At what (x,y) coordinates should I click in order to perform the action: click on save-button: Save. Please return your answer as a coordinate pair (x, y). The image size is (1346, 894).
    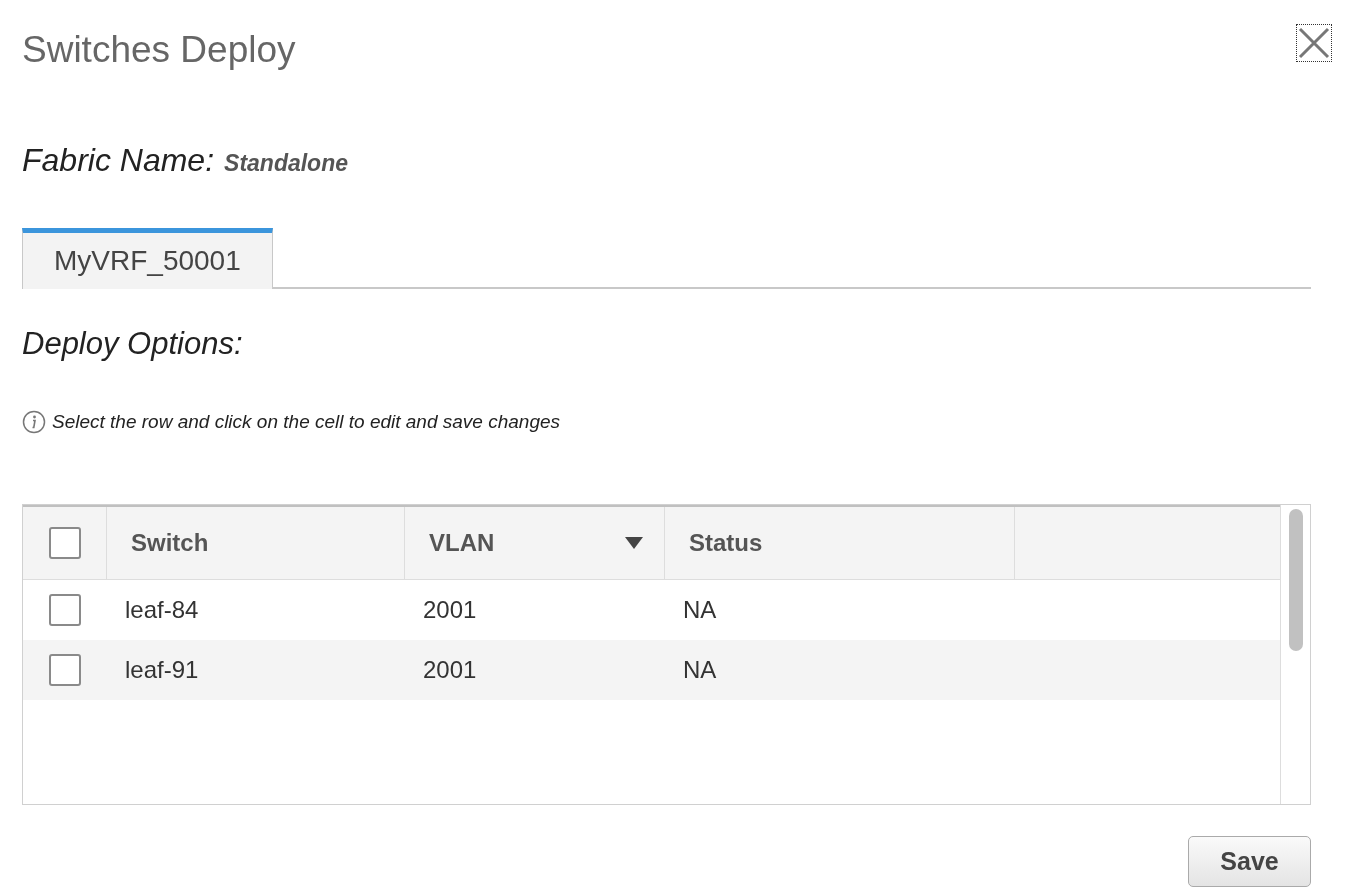
    Looking at the image, I should click on (1249, 861).